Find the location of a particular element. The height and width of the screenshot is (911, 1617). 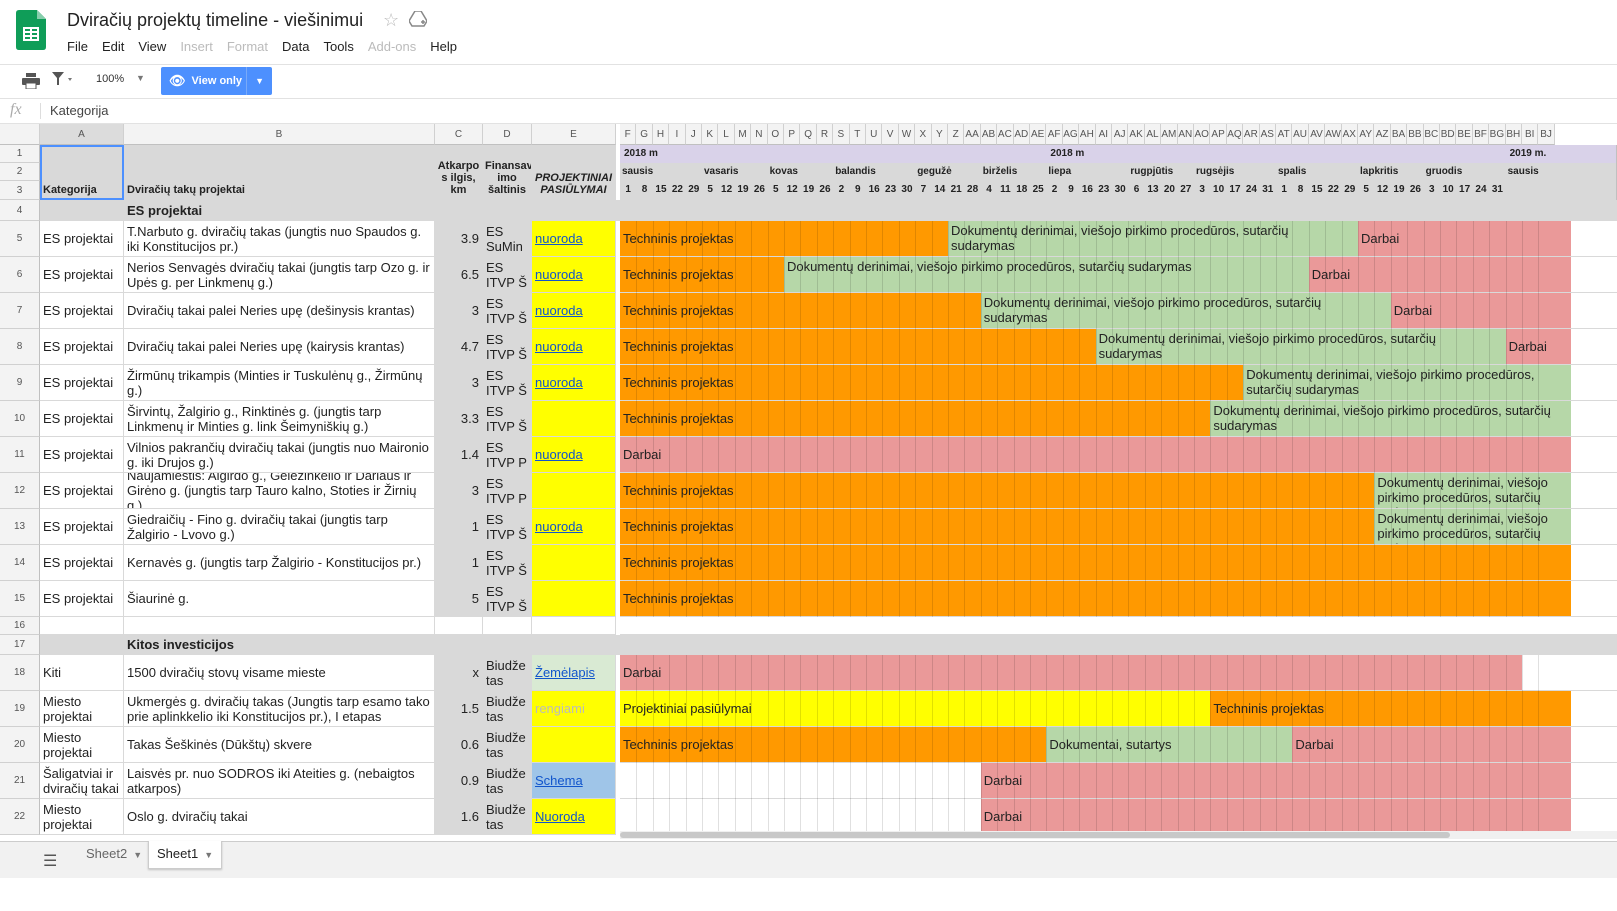

column-header: BF is located at coordinates (1481, 134).